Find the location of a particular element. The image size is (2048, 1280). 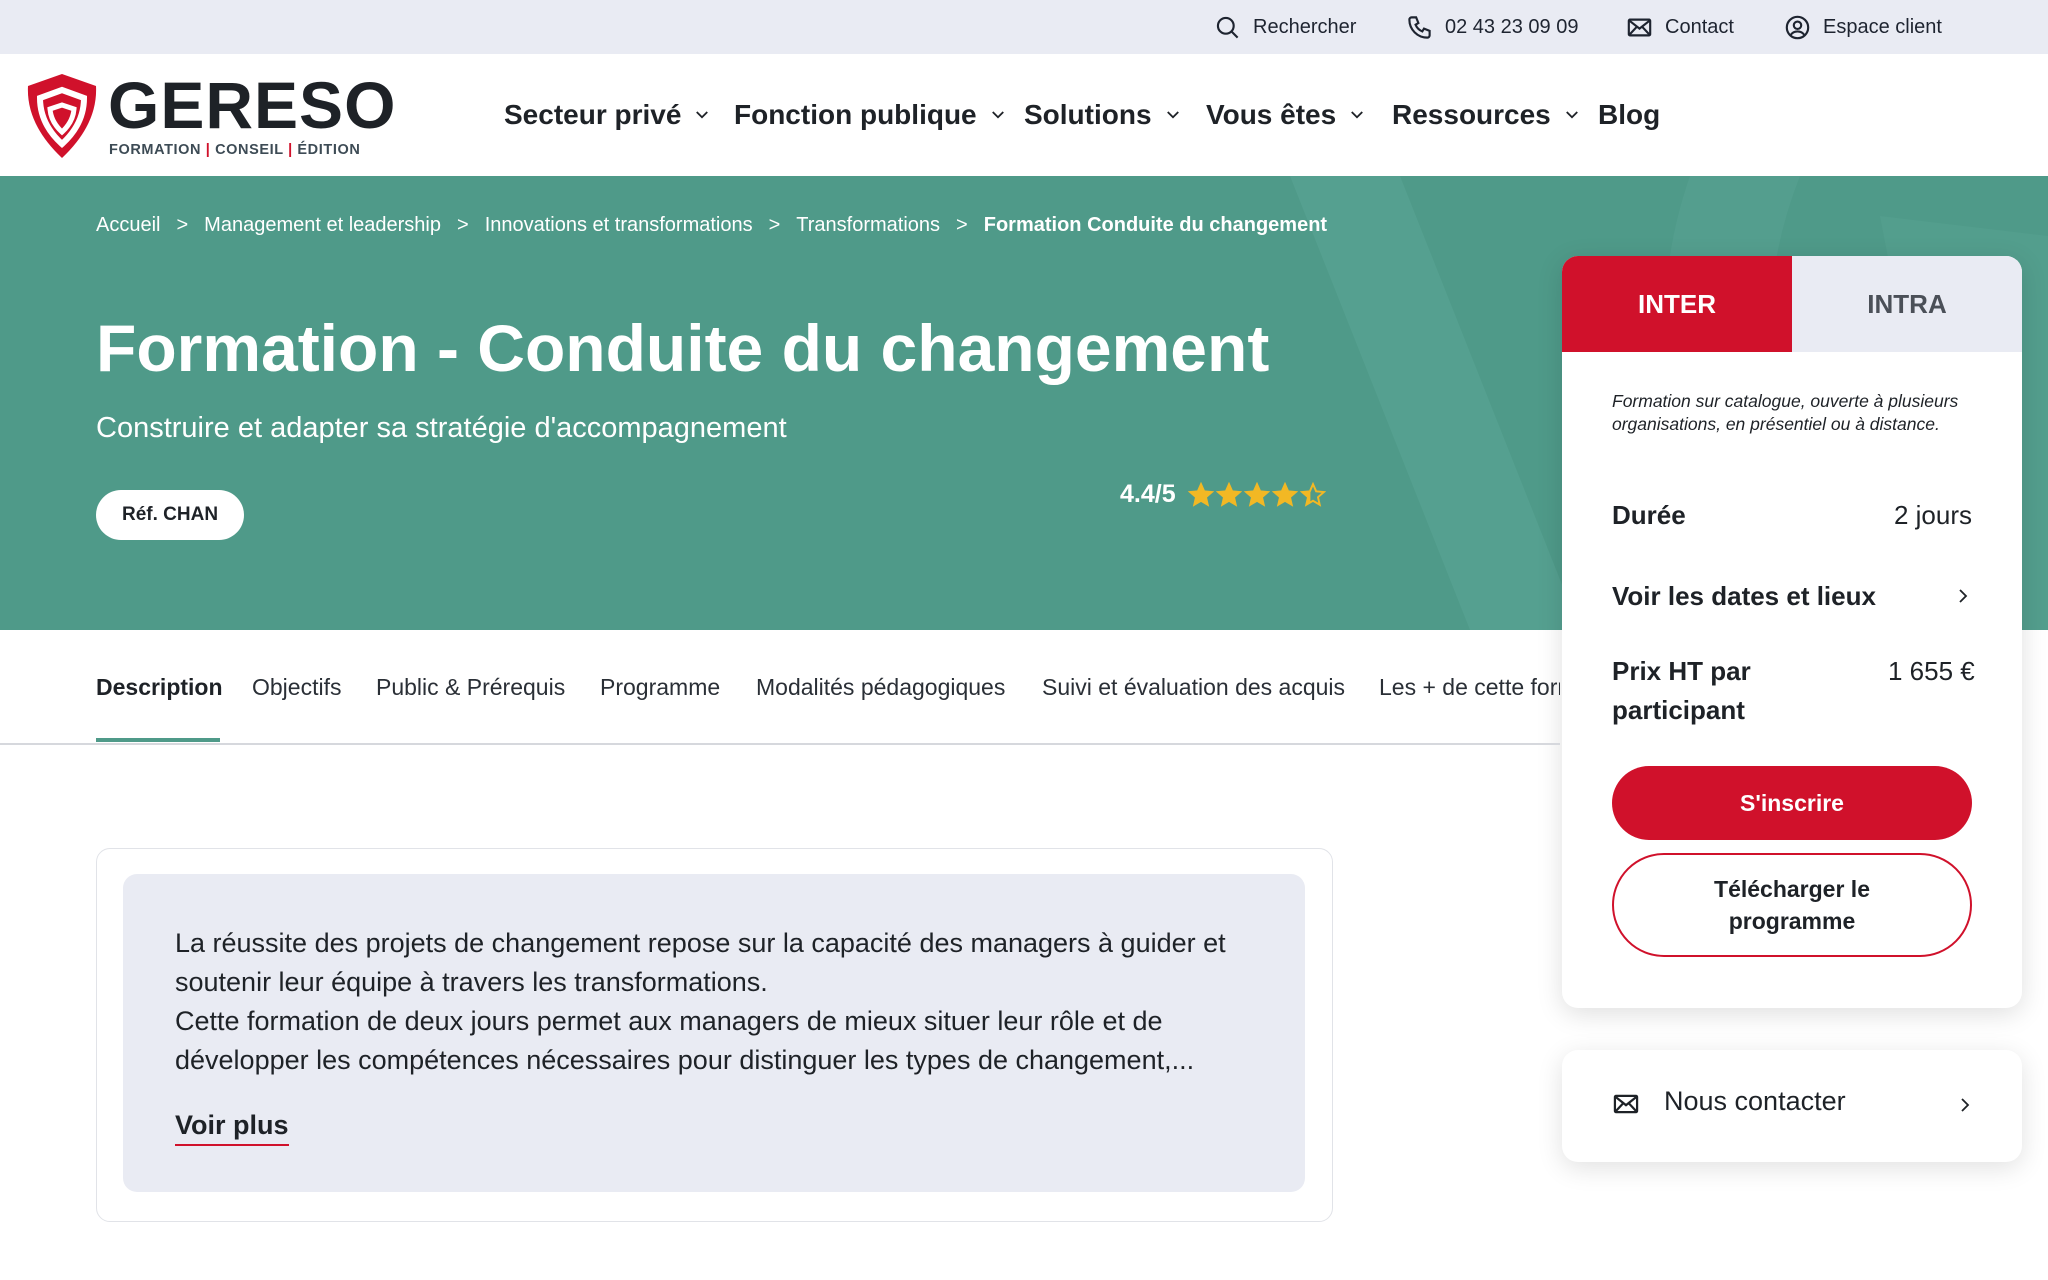

search-icon is located at coordinates (1227, 27).